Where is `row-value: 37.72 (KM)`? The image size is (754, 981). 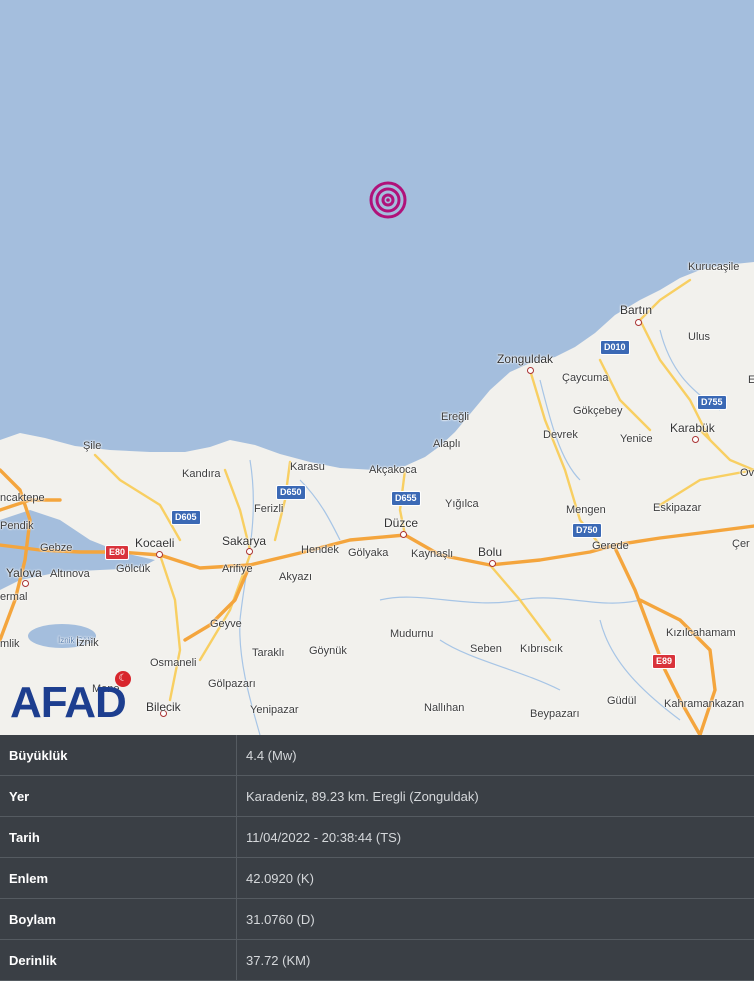 row-value: 37.72 (KM) is located at coordinates (495, 960).